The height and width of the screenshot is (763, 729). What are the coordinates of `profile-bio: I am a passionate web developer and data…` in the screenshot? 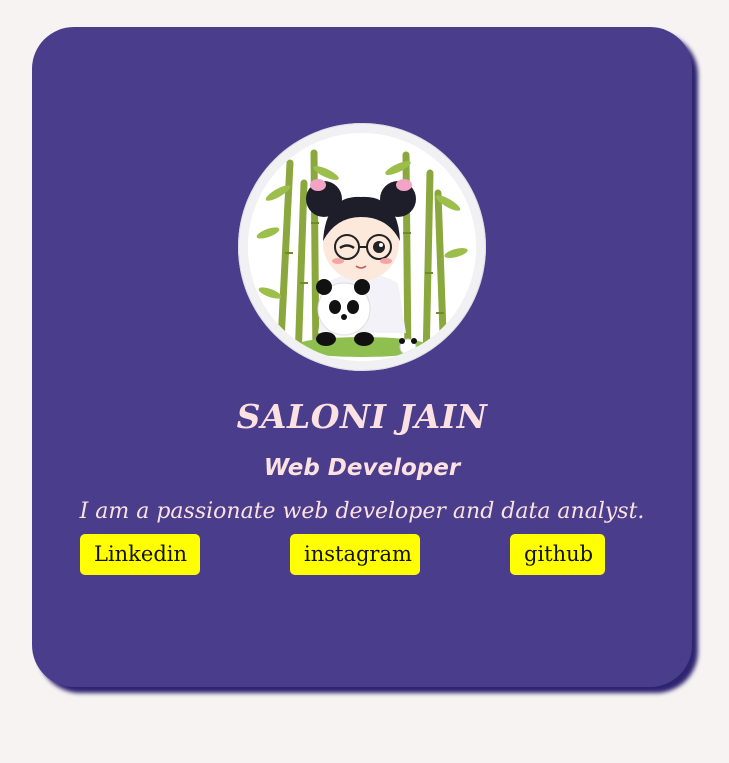 It's located at (362, 511).